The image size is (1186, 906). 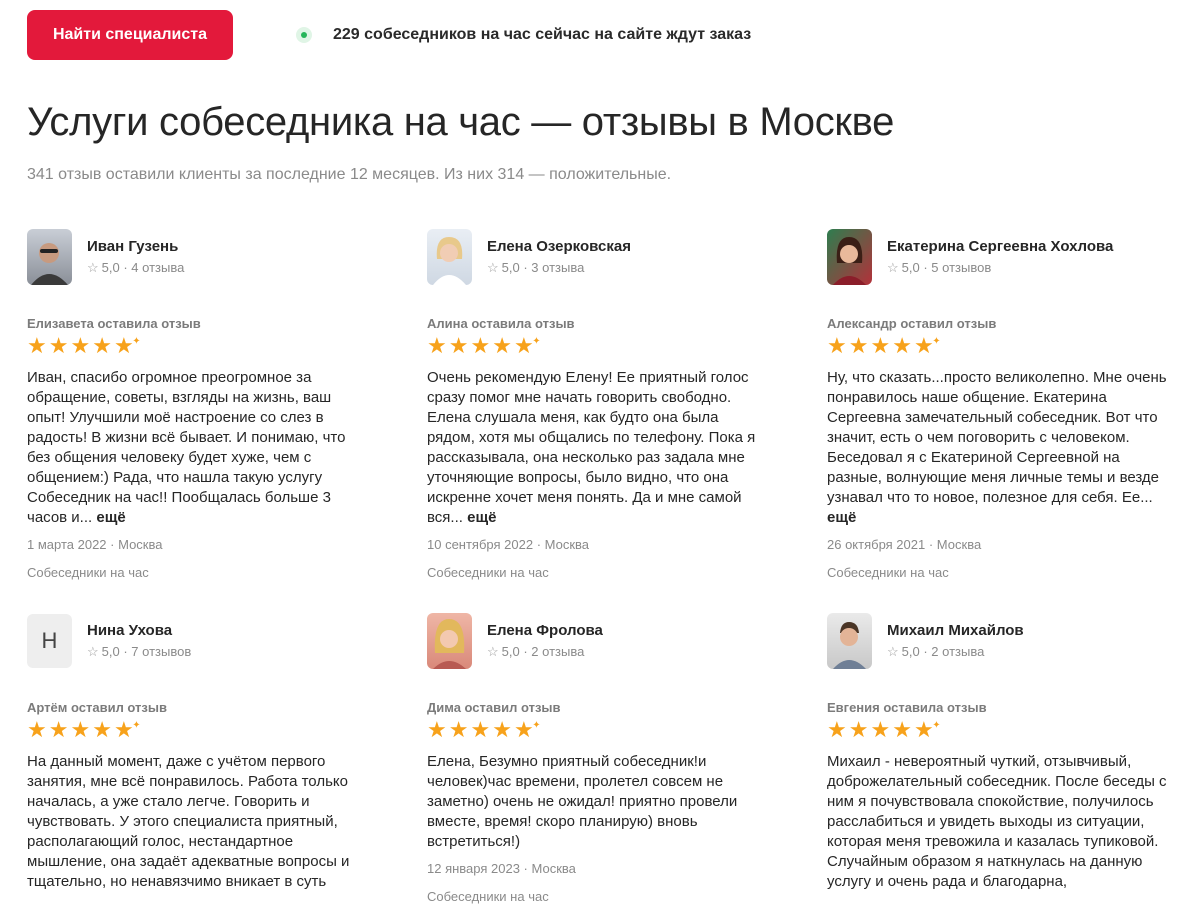 I want to click on review-meta: 10 сентября 2022 · Москва, so click(x=508, y=544).